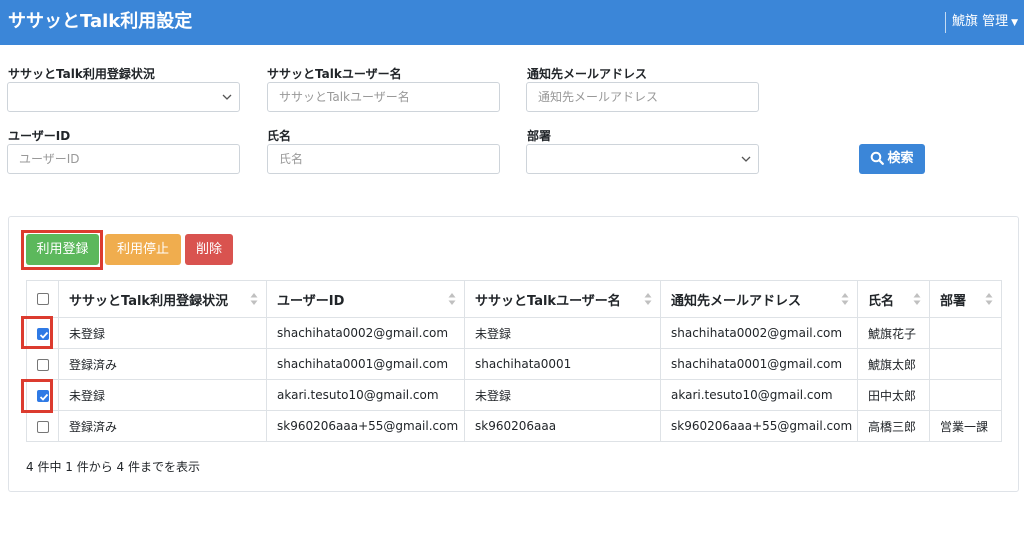  Describe the element at coordinates (562, 426) in the screenshot. I see `talk-user-cell: sk960206aaa` at that location.